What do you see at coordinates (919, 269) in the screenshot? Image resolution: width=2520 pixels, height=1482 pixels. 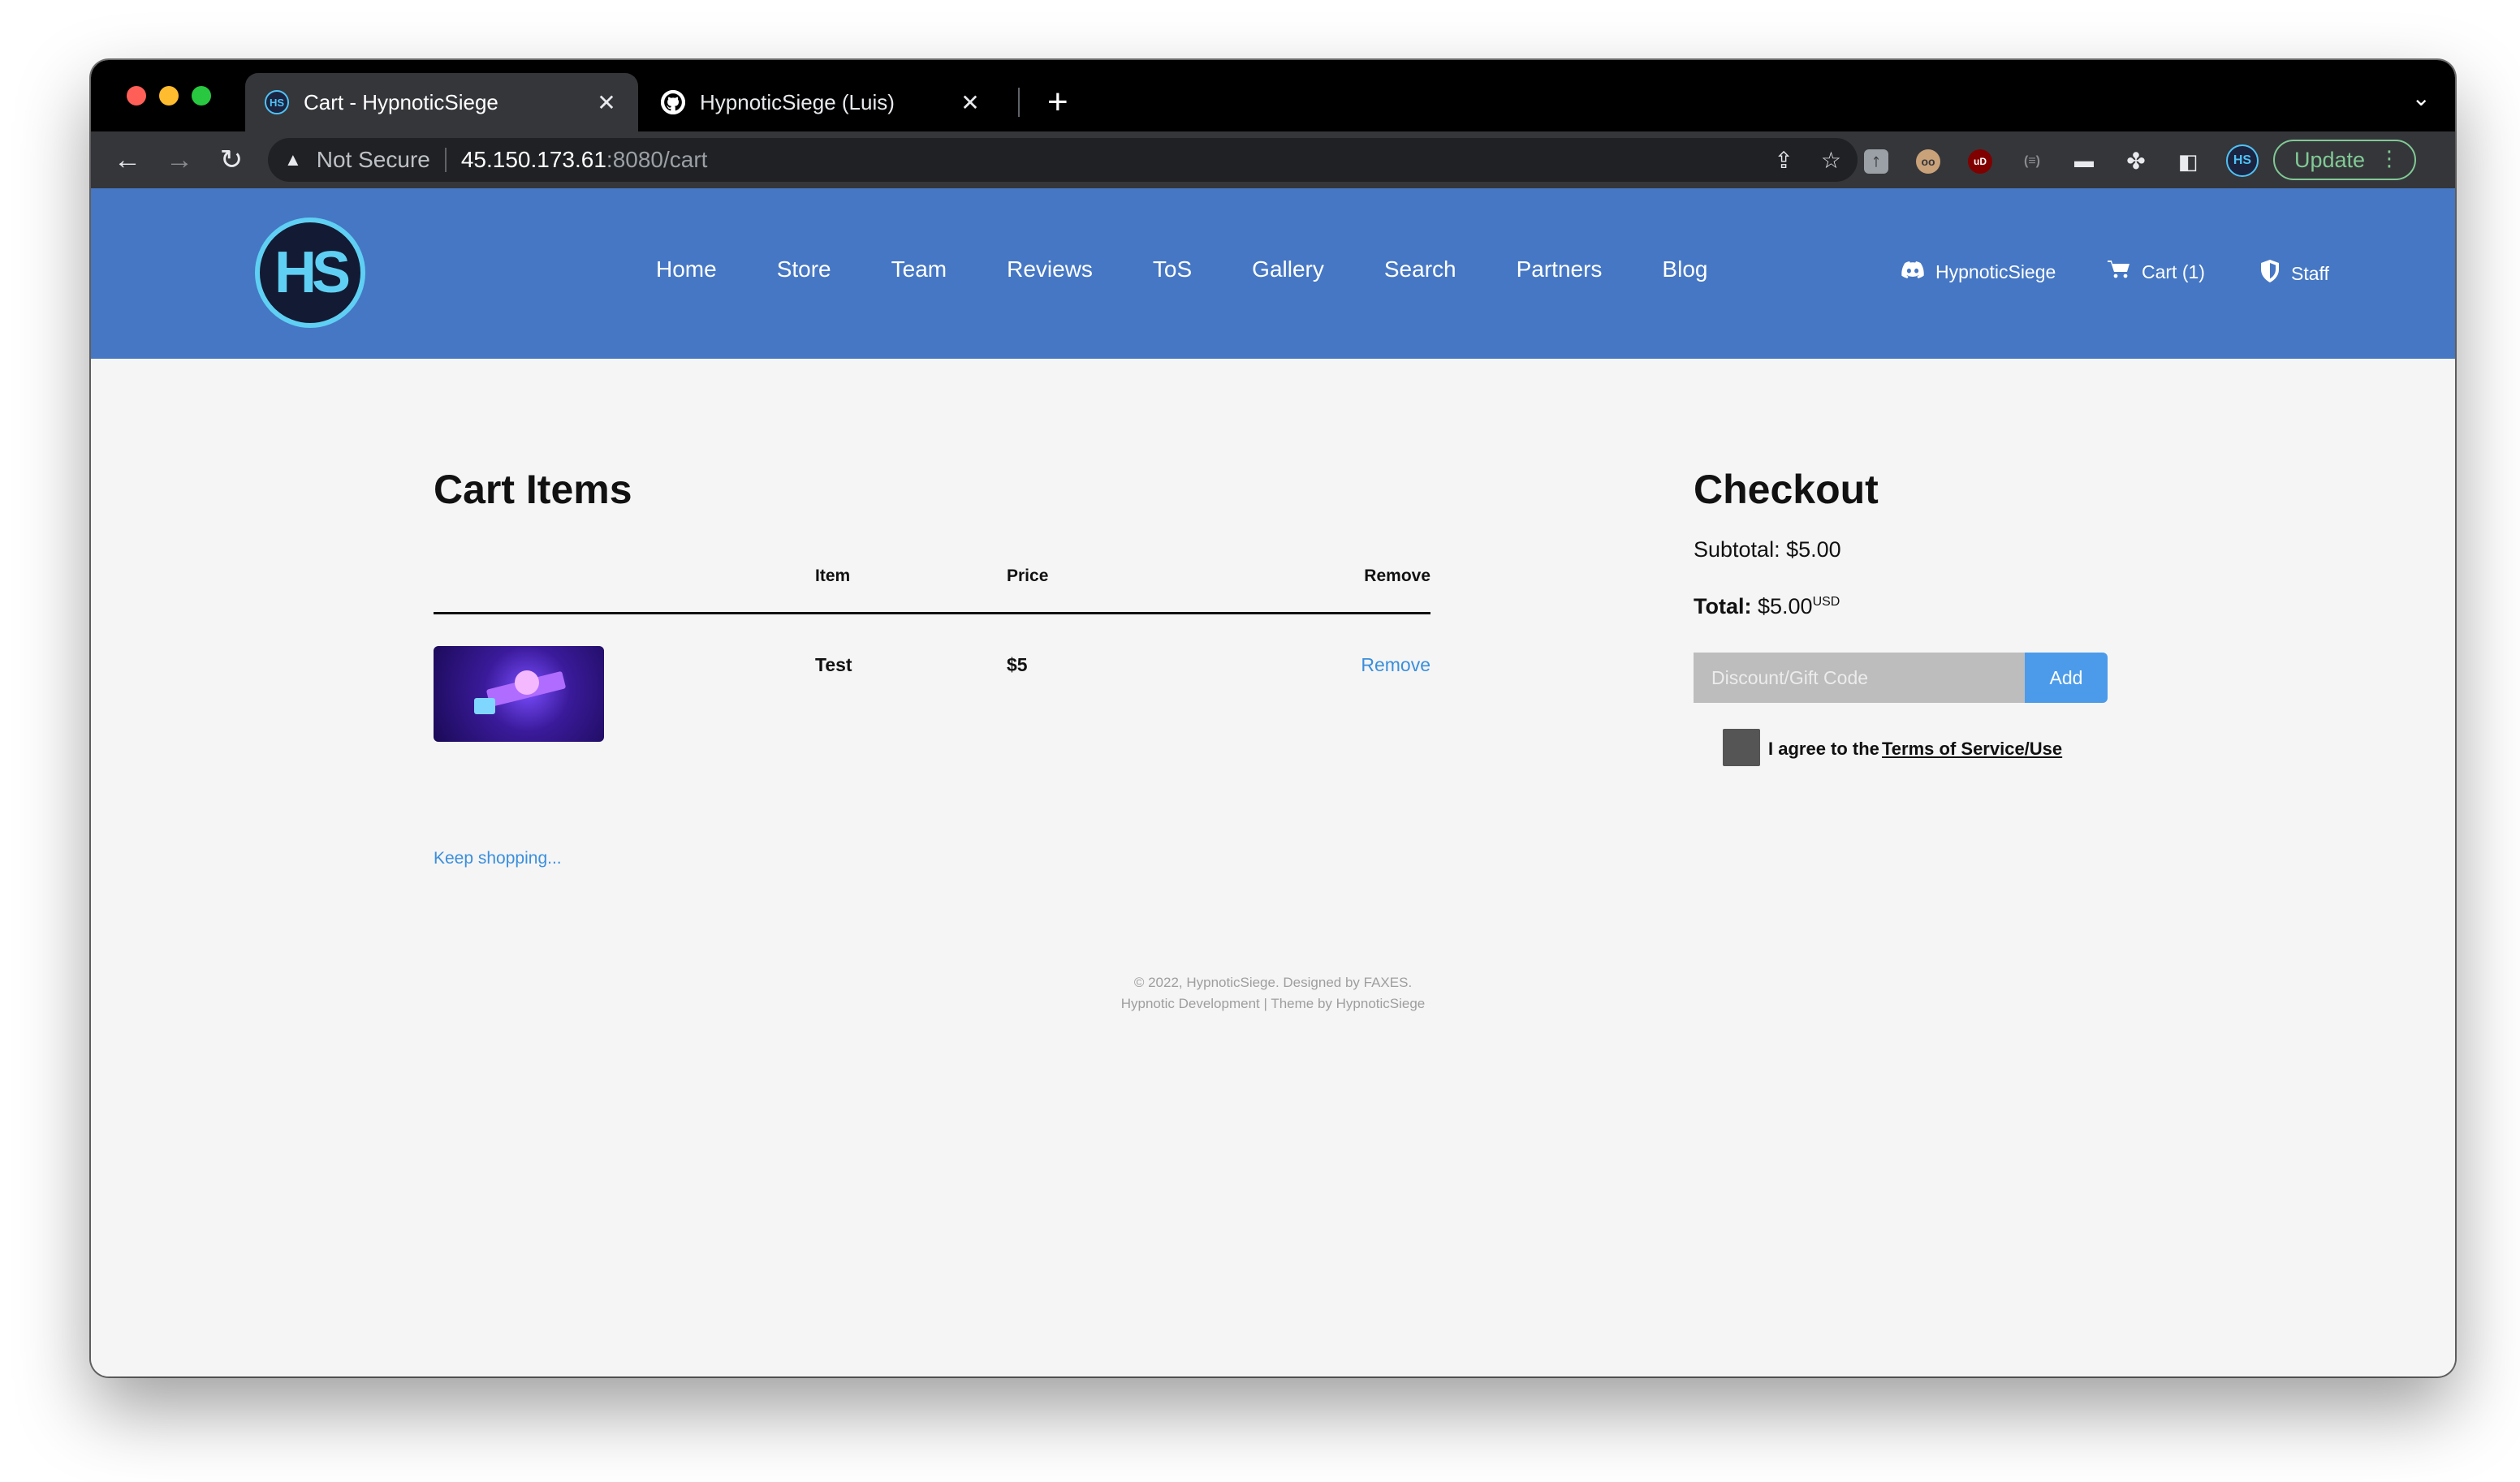 I see `nav-team: Team` at bounding box center [919, 269].